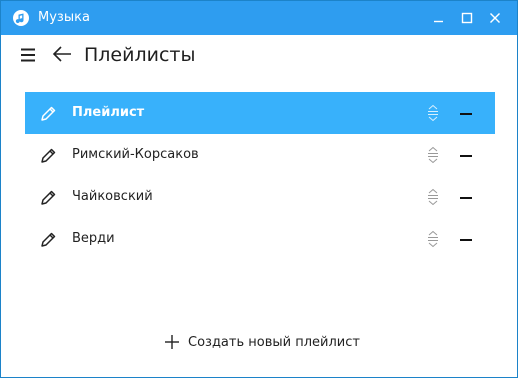 This screenshot has width=518, height=378. What do you see at coordinates (140, 55) in the screenshot?
I see `page-title: Плейлисты` at bounding box center [140, 55].